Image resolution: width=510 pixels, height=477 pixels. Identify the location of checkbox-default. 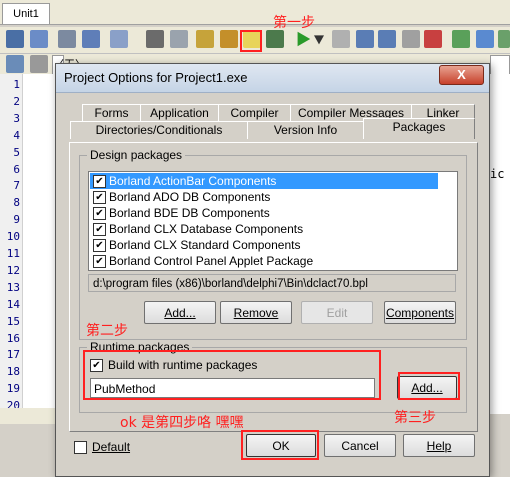
(80, 447).